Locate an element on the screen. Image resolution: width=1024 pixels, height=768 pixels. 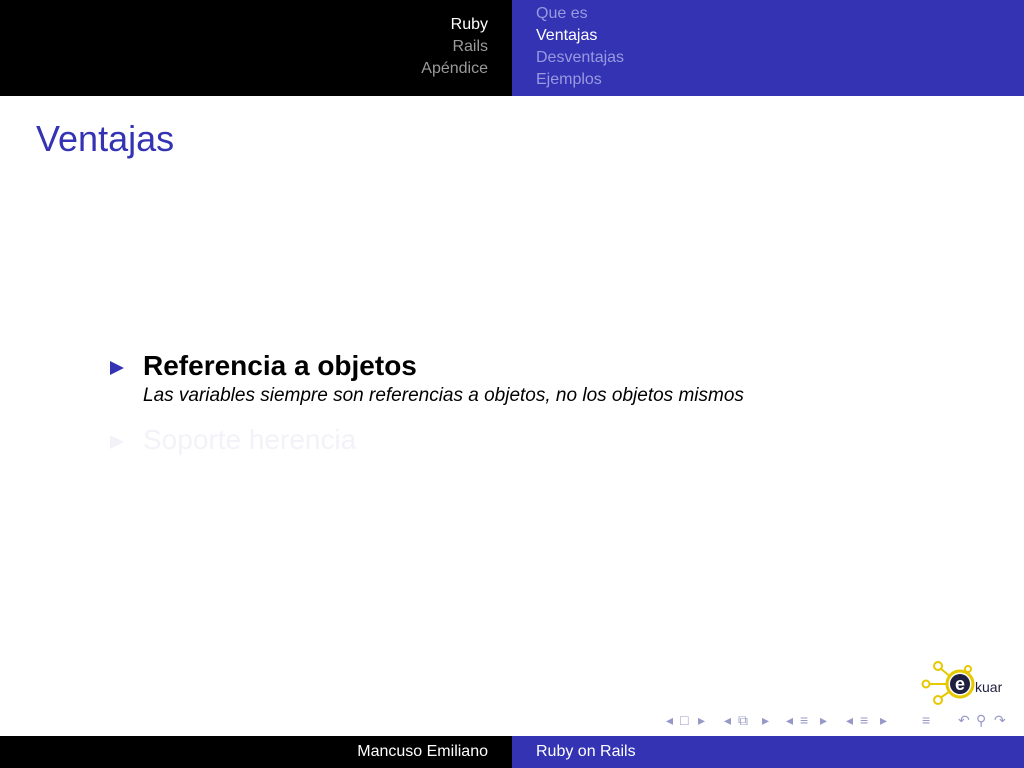
footer-title-box: Ruby on Rails is located at coordinates (768, 752).